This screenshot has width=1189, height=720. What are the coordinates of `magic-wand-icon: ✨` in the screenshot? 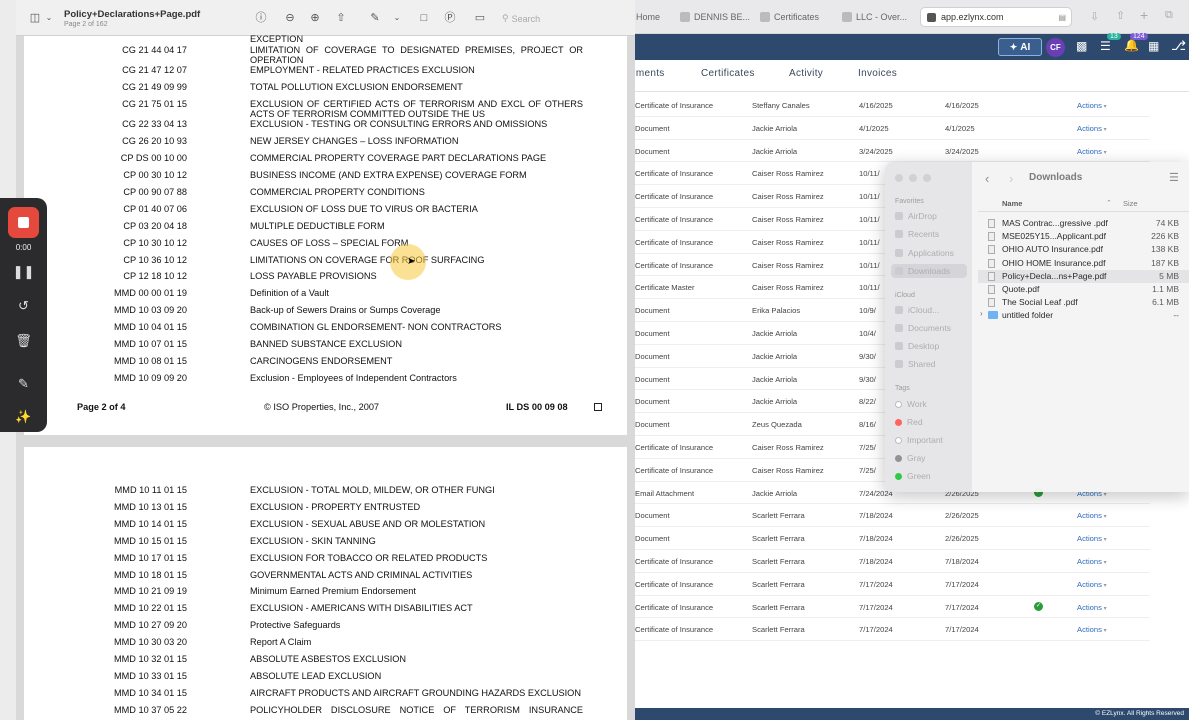 It's located at (23, 417).